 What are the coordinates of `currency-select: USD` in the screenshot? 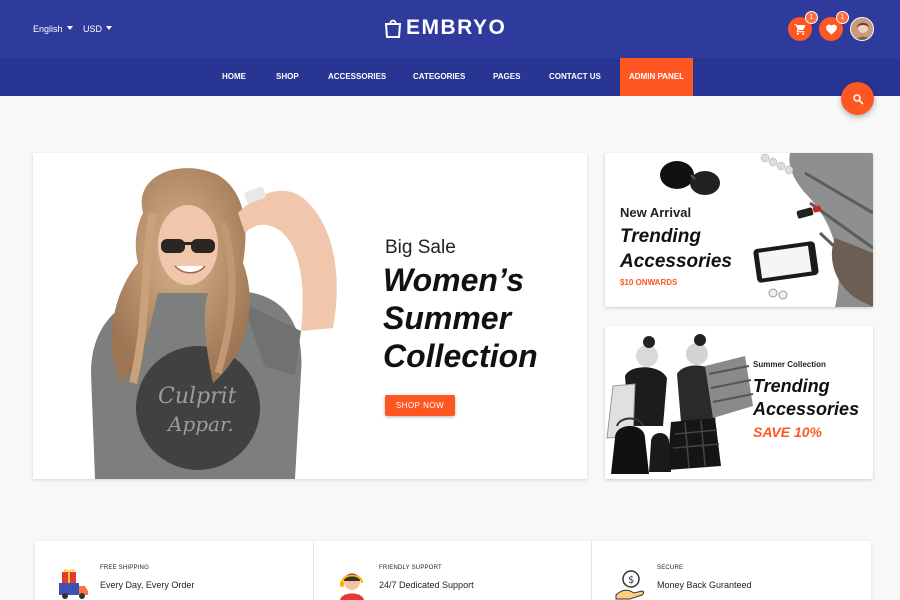 It's located at (98, 29).